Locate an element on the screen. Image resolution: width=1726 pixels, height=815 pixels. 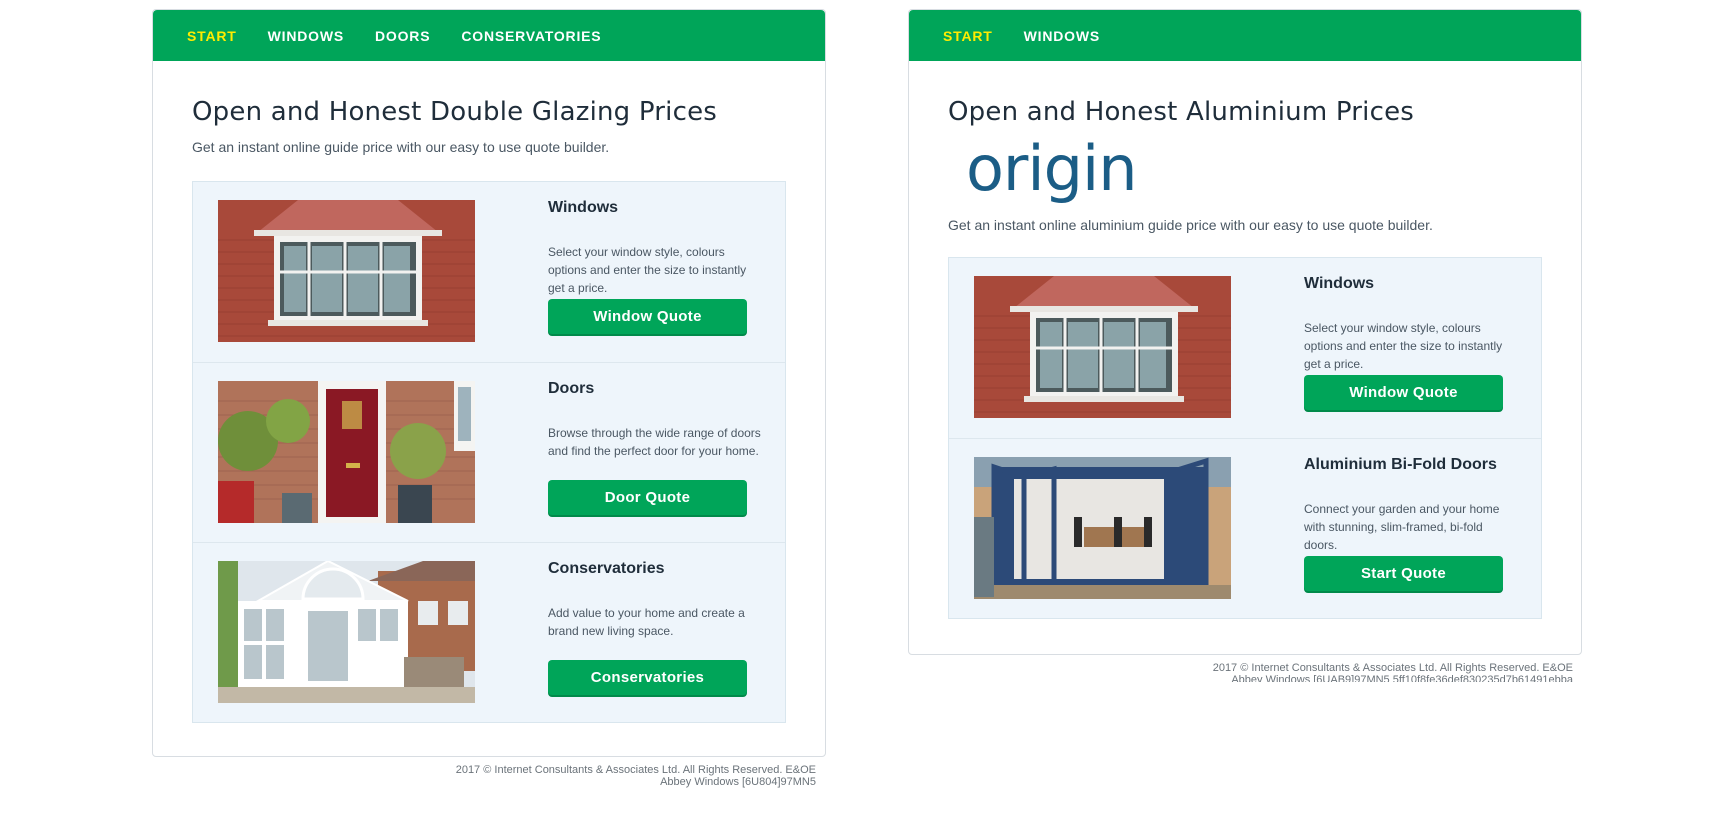
start-quote-button: Start Quote is located at coordinates (1403, 573).